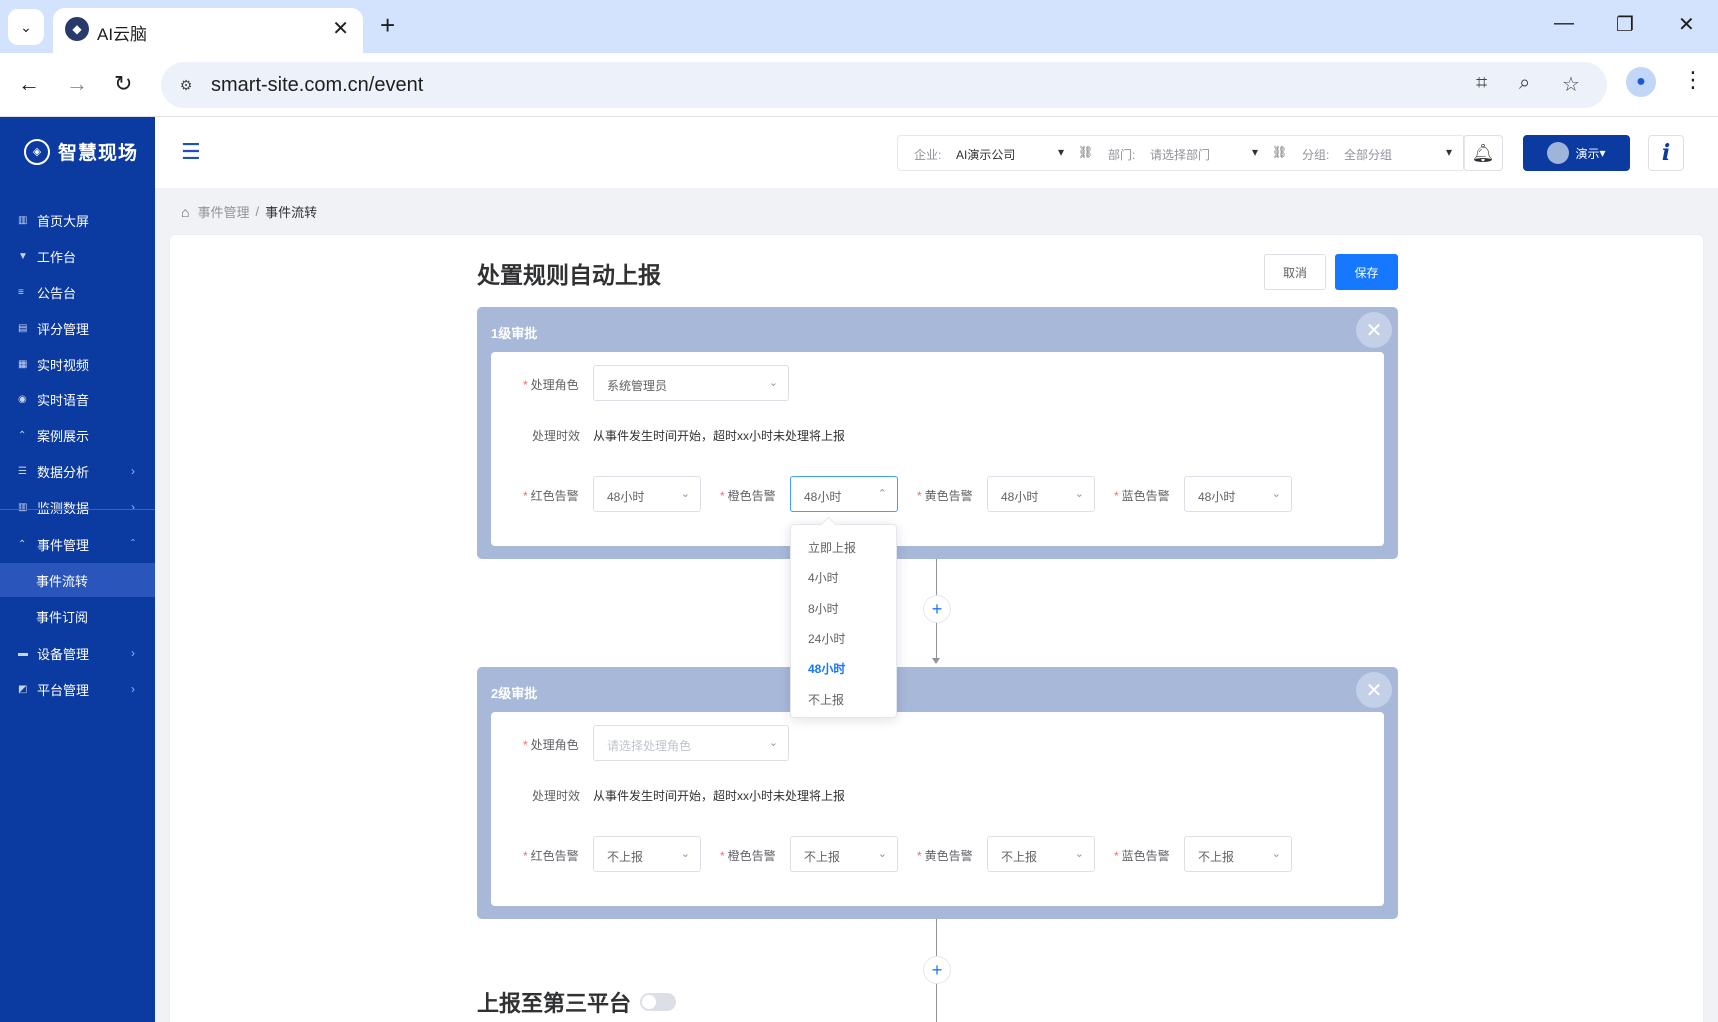 The height and width of the screenshot is (1022, 1718). I want to click on voice-icon: ◉, so click(22, 399).